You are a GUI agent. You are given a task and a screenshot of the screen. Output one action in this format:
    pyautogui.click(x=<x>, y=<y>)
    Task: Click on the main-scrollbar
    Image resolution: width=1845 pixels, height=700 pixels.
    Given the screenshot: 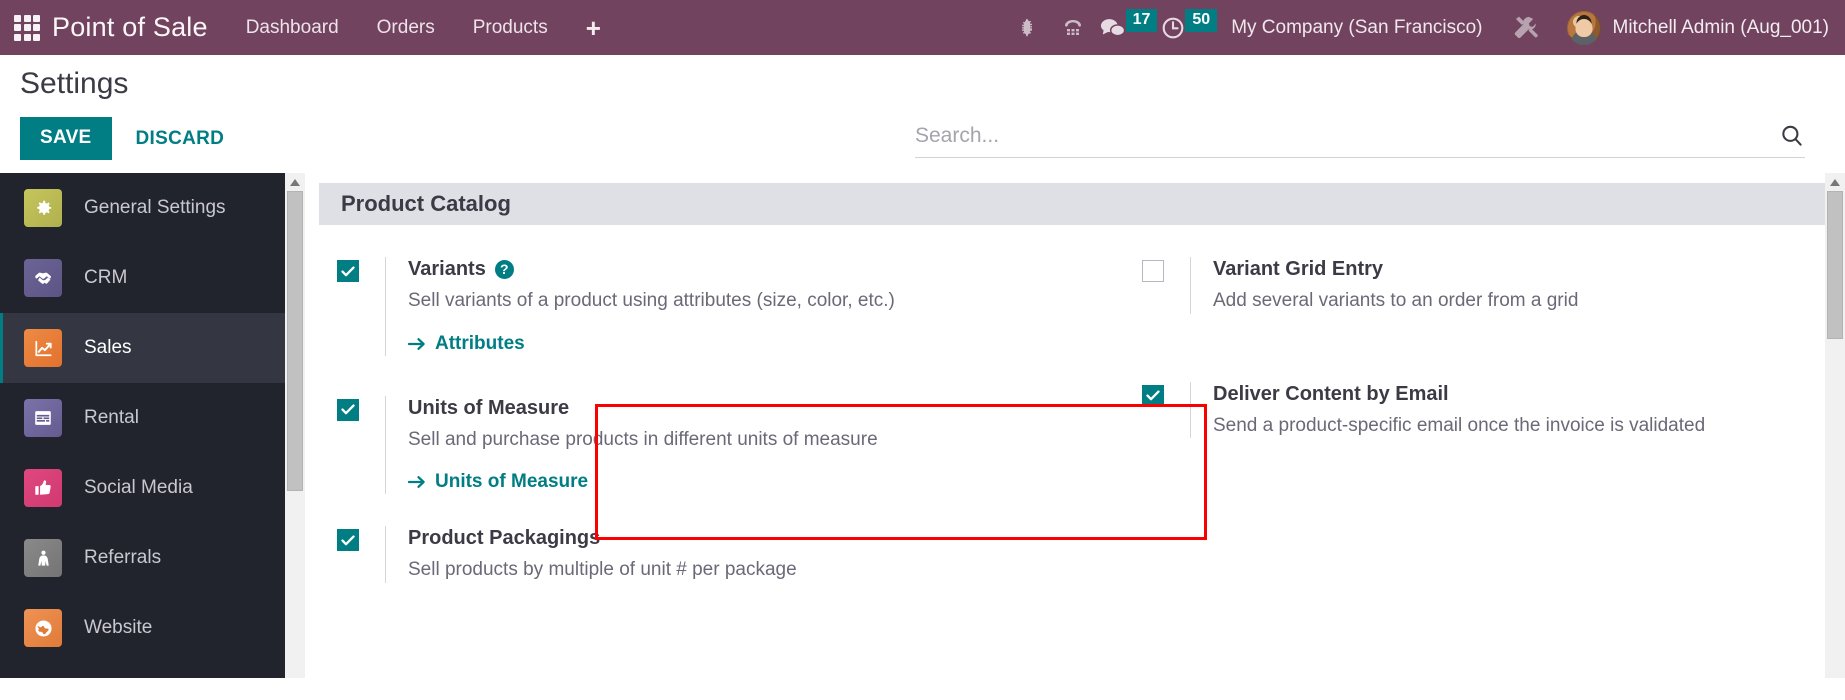 What is the action you would take?
    pyautogui.click(x=1835, y=425)
    